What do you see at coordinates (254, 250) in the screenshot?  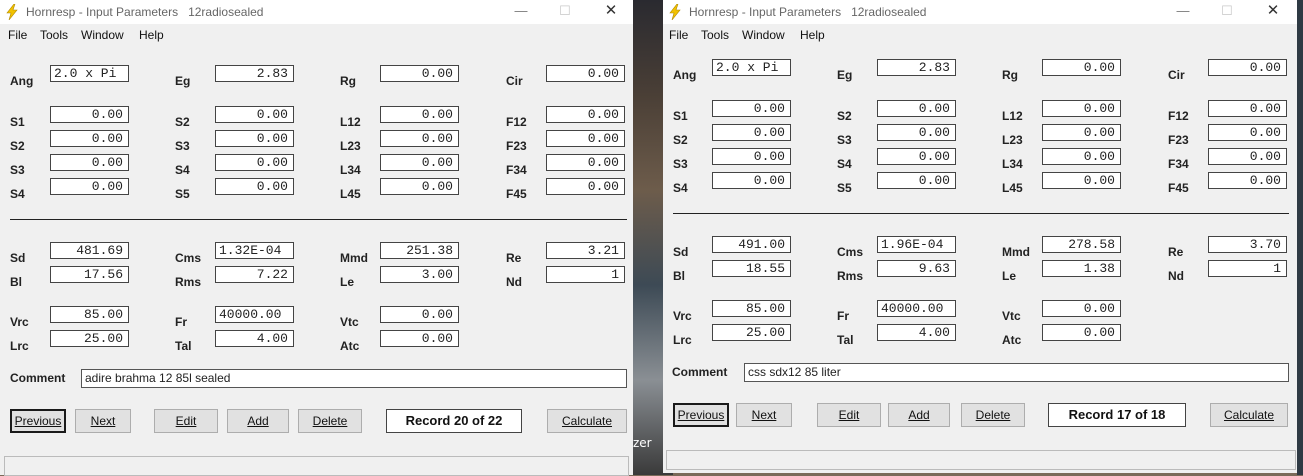 I see `field-cms: 1.32E-04` at bounding box center [254, 250].